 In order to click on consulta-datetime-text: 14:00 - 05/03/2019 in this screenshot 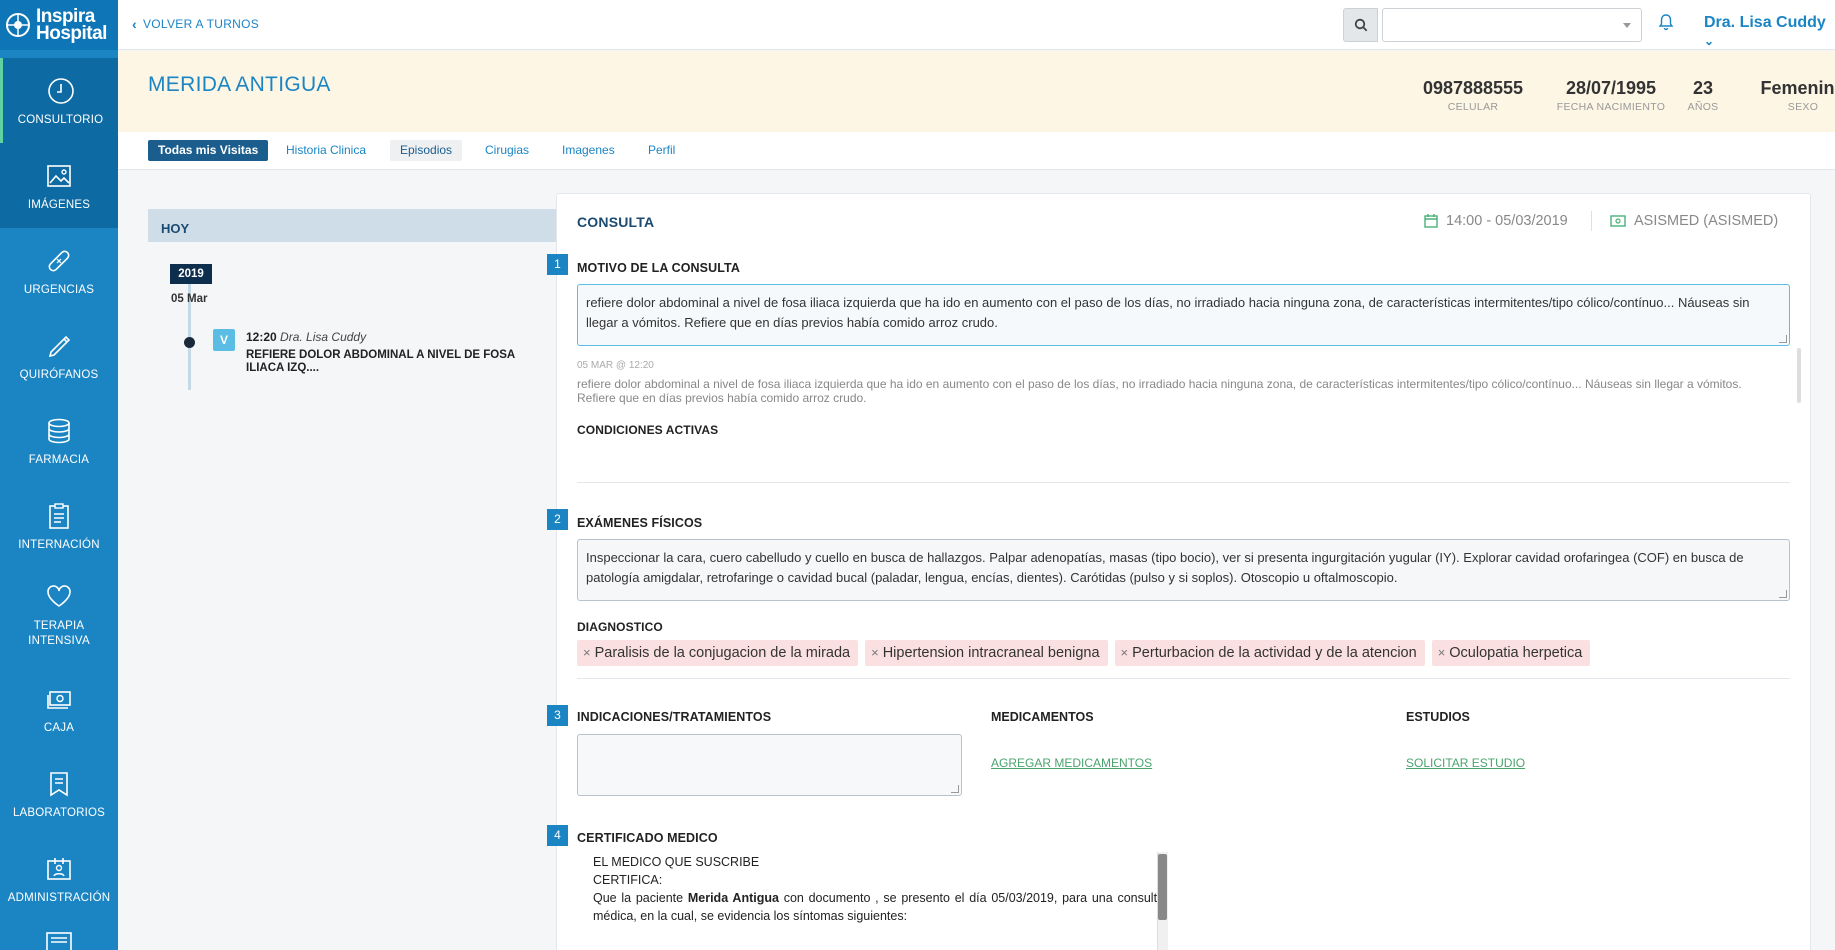, I will do `click(1507, 221)`.